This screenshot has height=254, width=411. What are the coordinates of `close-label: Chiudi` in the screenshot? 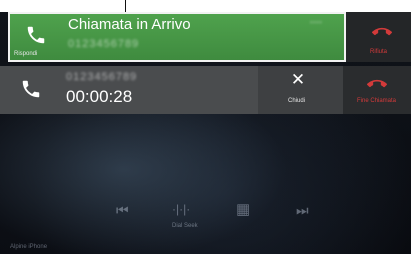 It's located at (297, 101).